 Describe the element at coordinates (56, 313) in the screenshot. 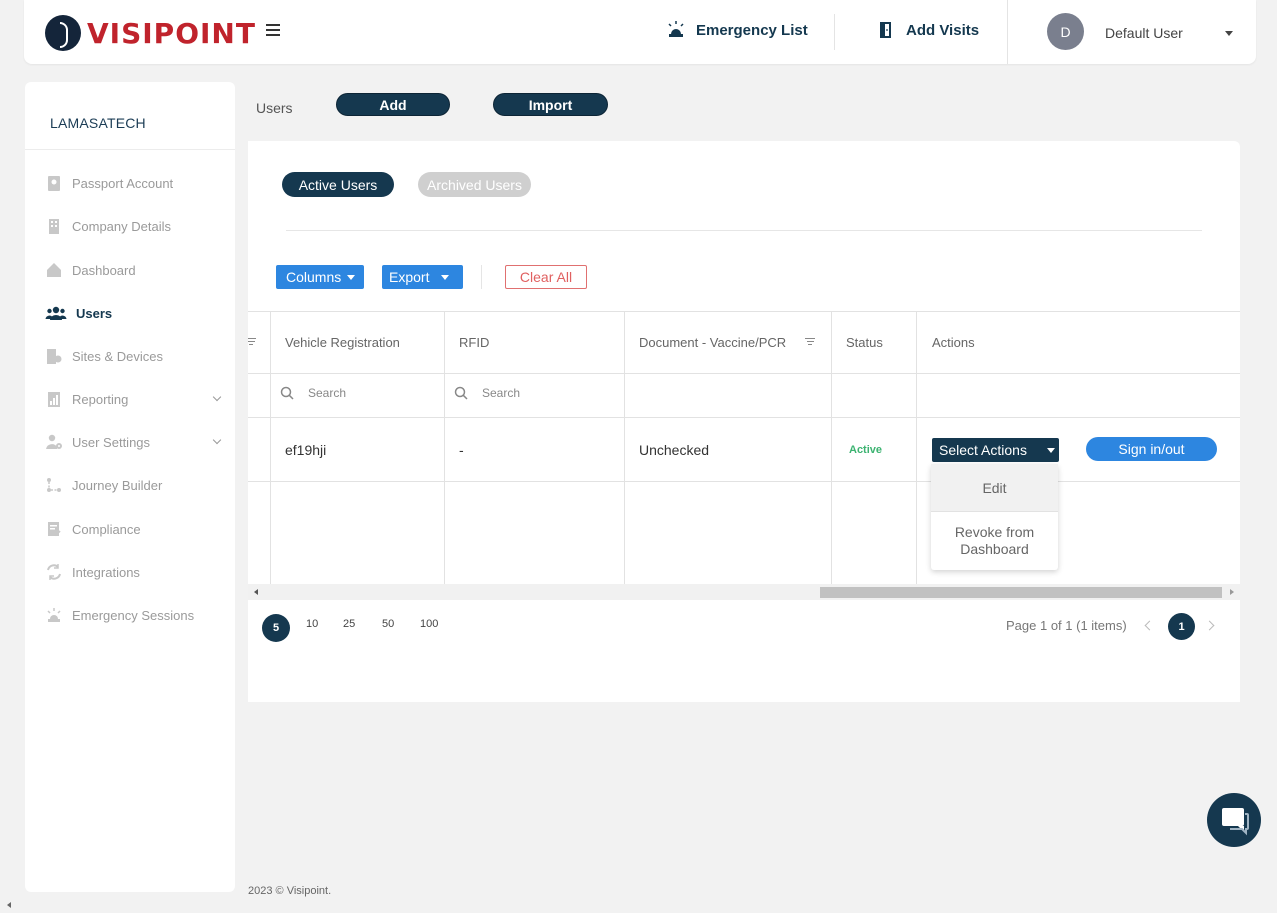

I see `users-icon` at that location.